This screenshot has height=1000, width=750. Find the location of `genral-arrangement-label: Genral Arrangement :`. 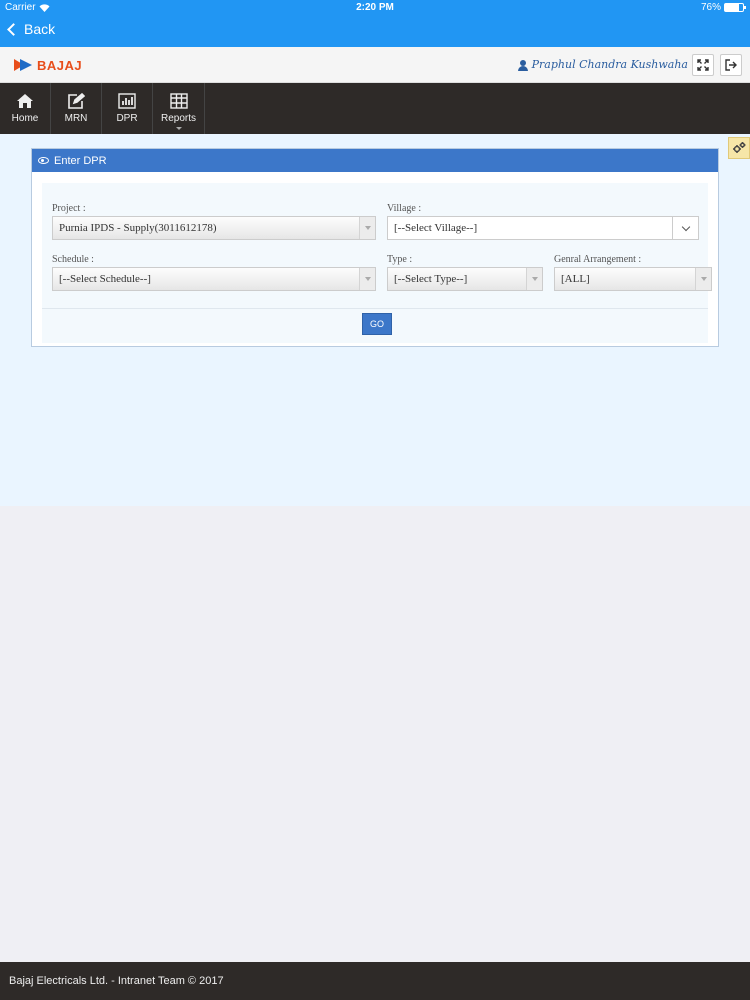

genral-arrangement-label: Genral Arrangement : is located at coordinates (598, 259).